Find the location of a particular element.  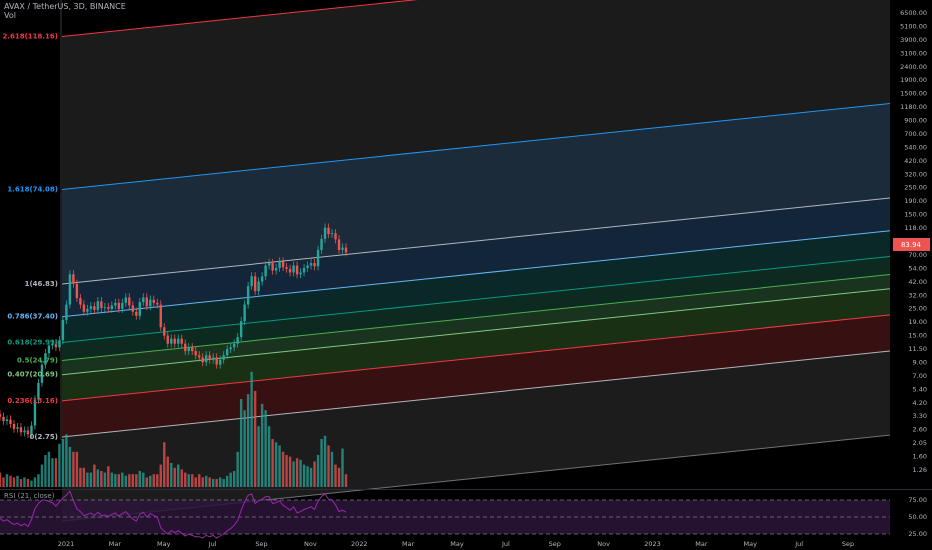

time-axis-tick: Jul is located at coordinates (212, 544).